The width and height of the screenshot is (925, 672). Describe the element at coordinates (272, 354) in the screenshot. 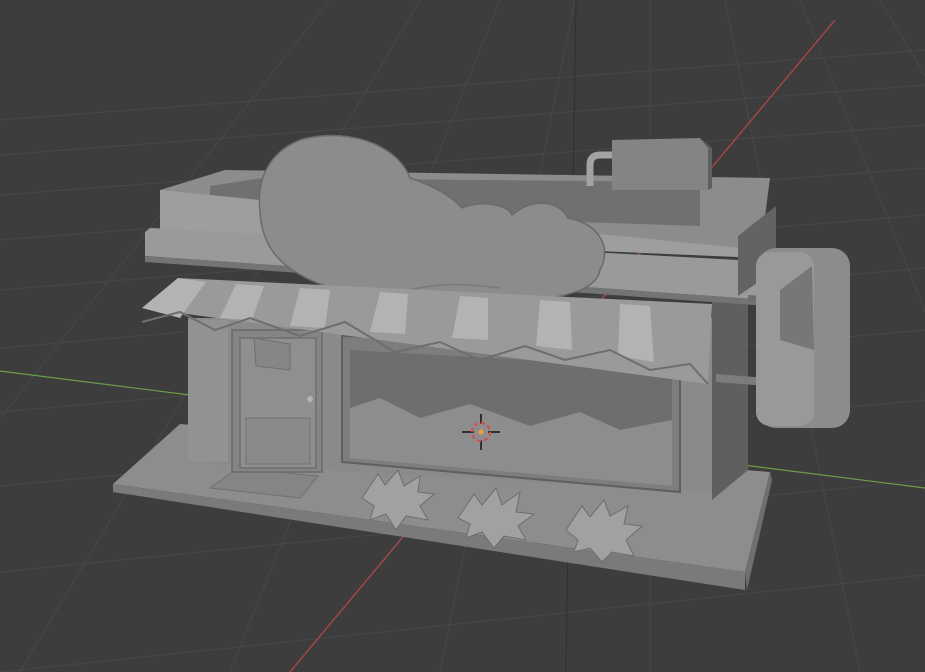

I see `door-sign-plate` at that location.